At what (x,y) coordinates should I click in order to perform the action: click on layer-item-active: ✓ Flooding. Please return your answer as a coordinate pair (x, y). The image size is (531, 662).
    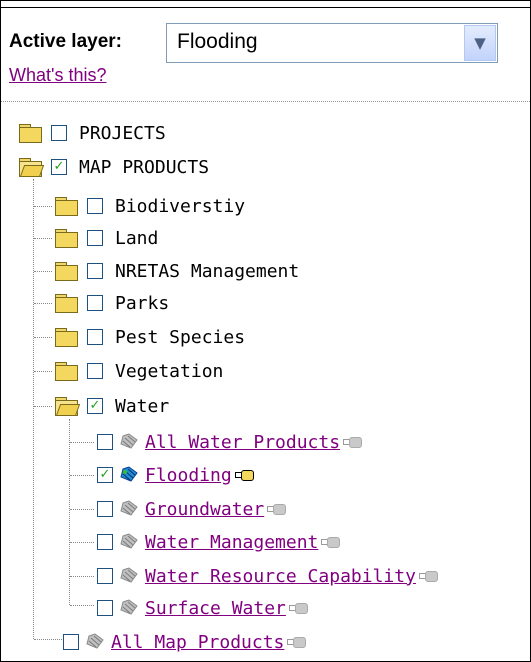
    Looking at the image, I should click on (175, 475).